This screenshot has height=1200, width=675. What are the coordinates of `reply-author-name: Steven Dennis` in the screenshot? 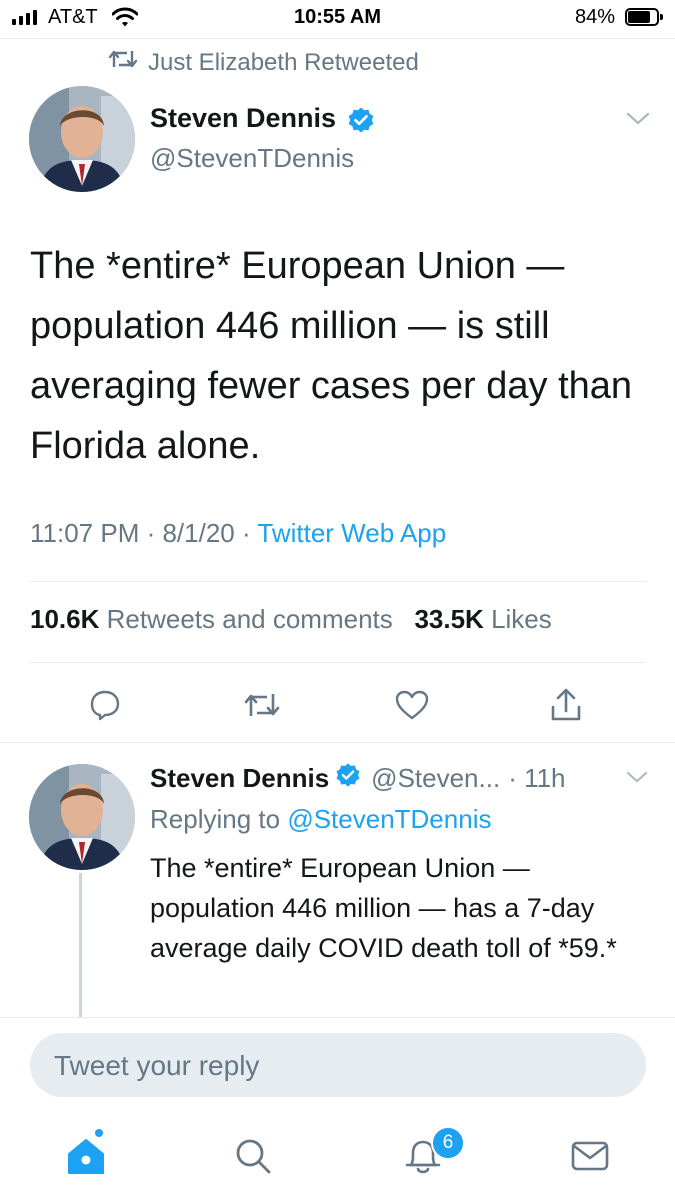 It's located at (240, 778).